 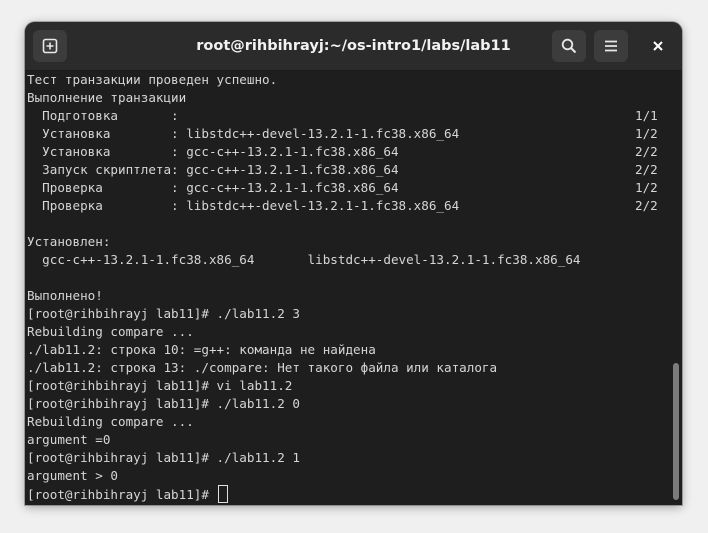 I want to click on titlebar: root@rihbihrayj:~/os-intro1/labs/lab11, so click(x=353, y=46).